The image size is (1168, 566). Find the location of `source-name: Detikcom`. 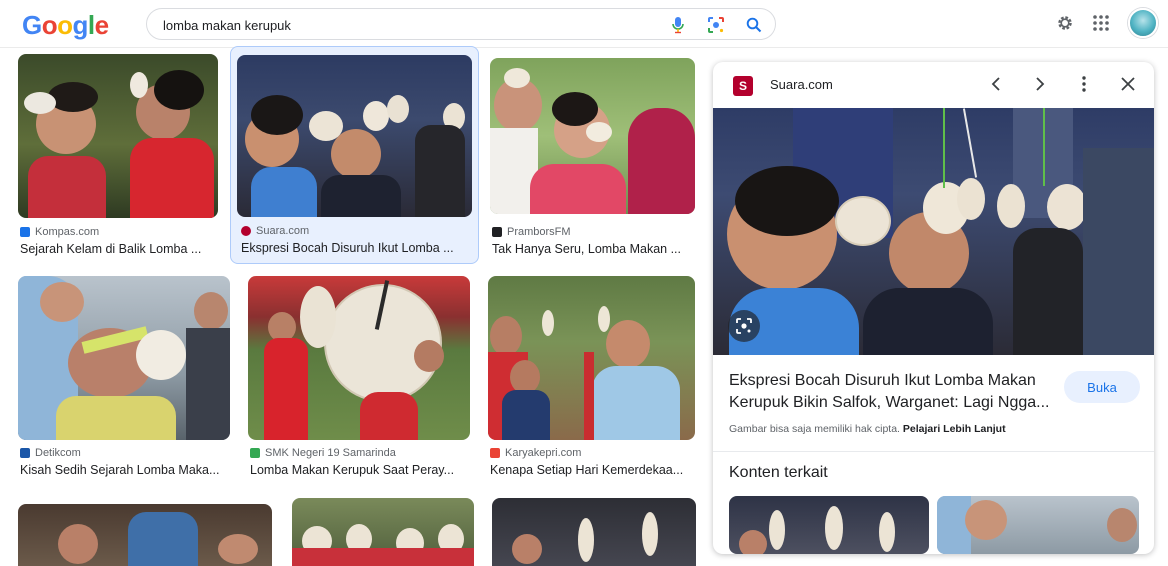

source-name: Detikcom is located at coordinates (58, 453).